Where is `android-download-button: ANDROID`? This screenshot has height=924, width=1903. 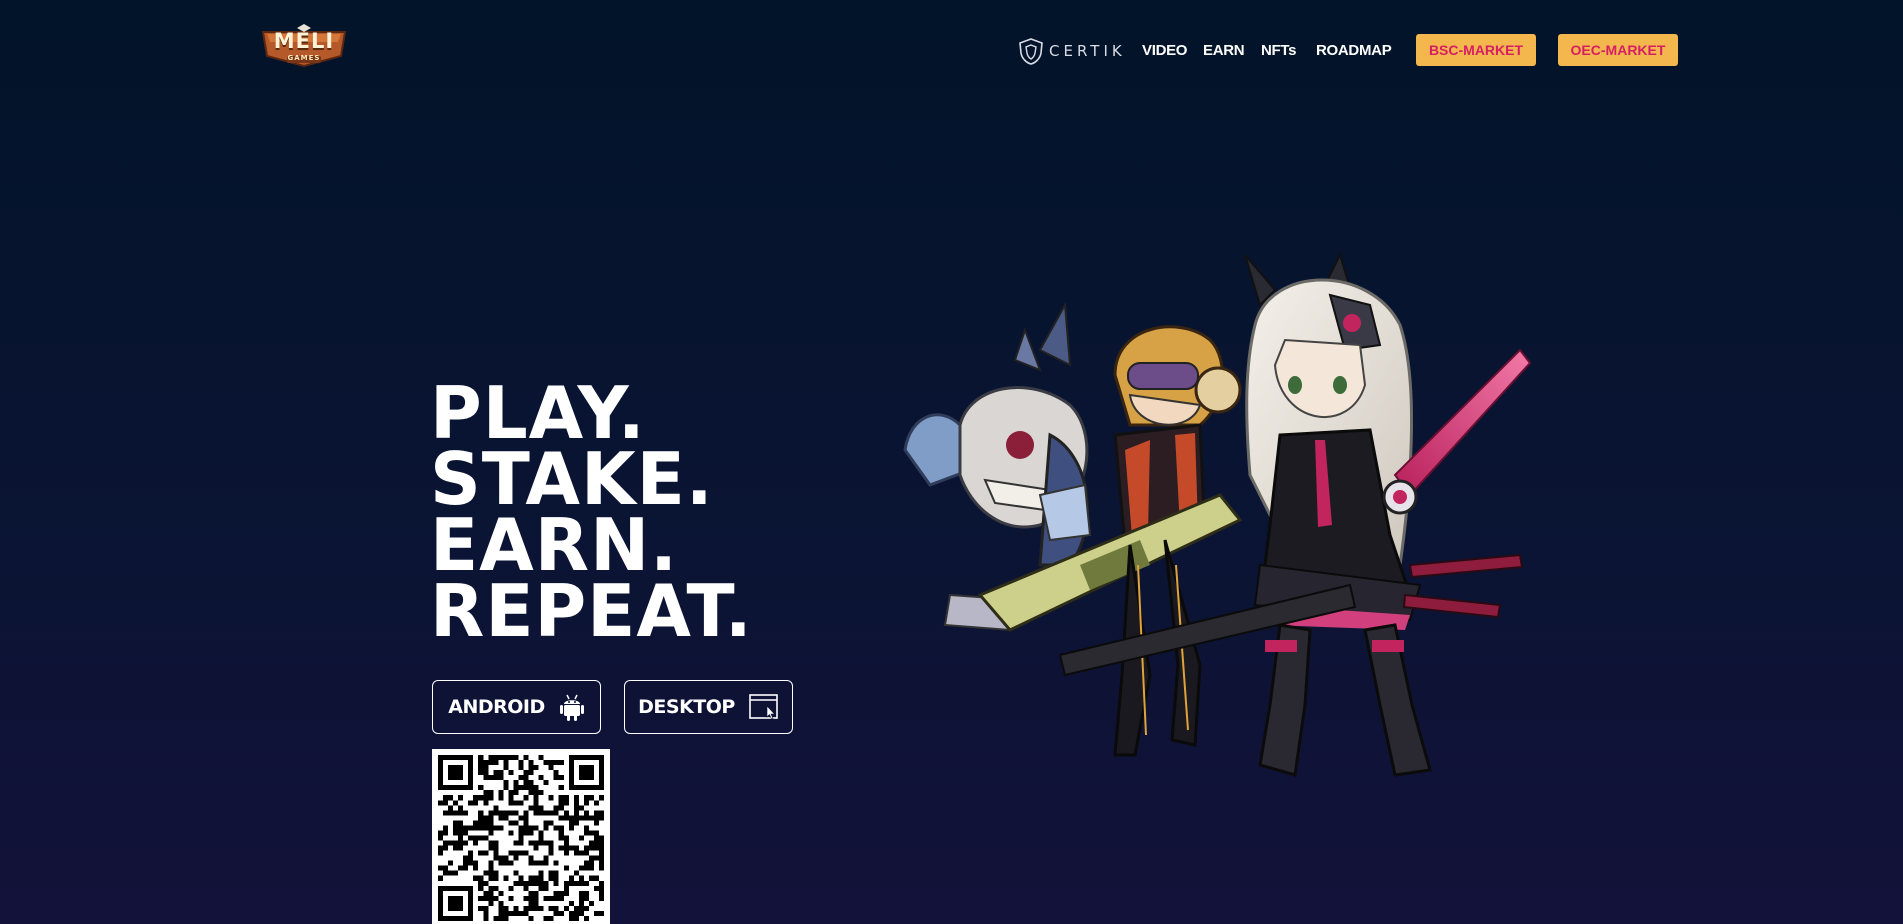 android-download-button: ANDROID is located at coordinates (516, 707).